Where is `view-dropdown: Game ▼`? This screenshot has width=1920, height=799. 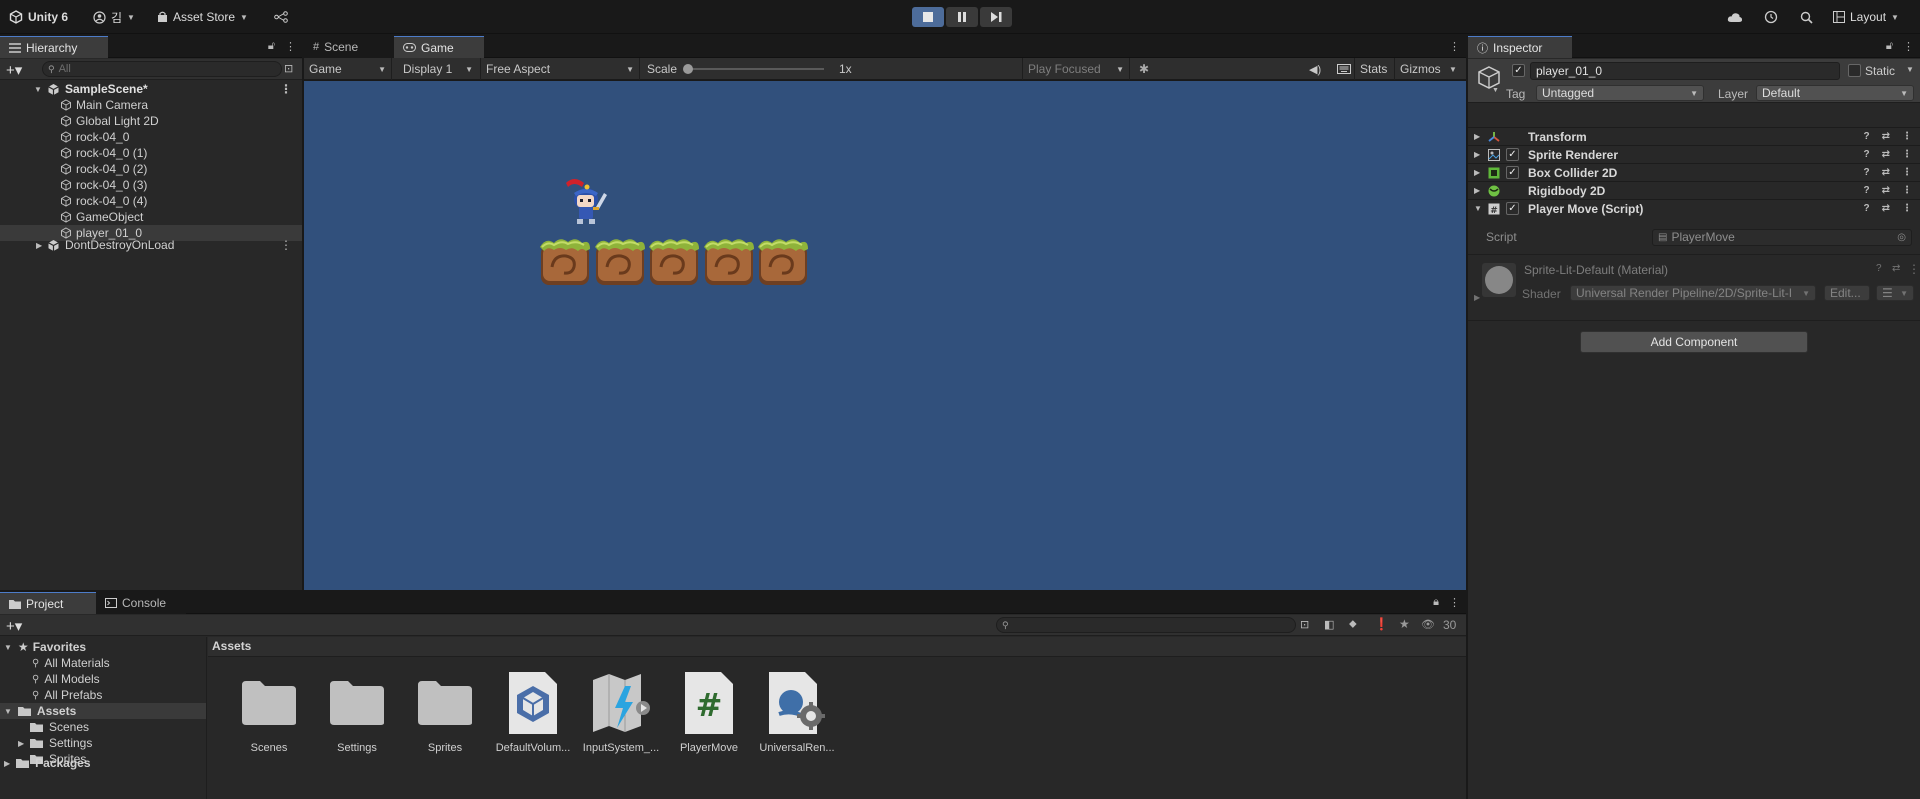 view-dropdown: Game ▼ is located at coordinates (348, 69).